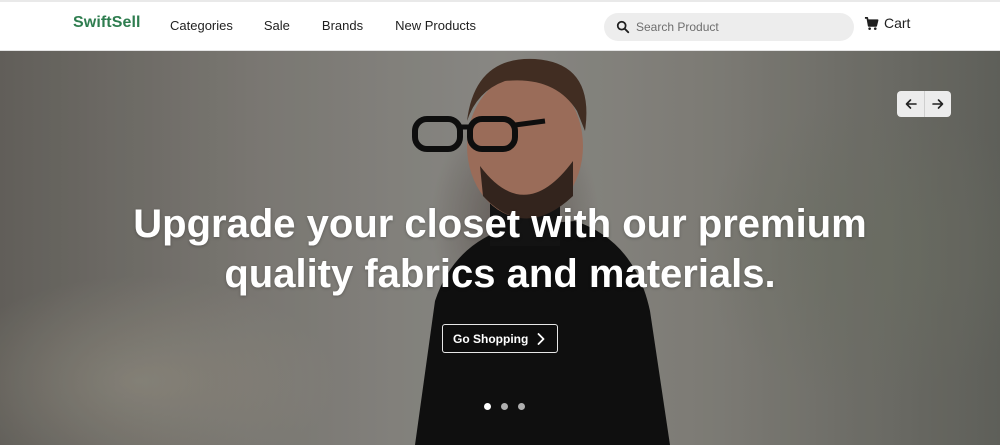 The image size is (1000, 445). I want to click on hero-title-line-2: quality fabrics and materials., so click(500, 274).